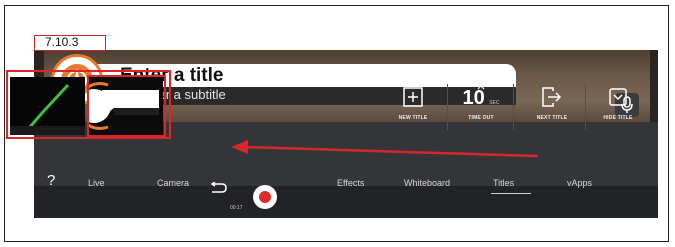 The image size is (675, 247). I want to click on annotation-arrow, so click(385, 149).